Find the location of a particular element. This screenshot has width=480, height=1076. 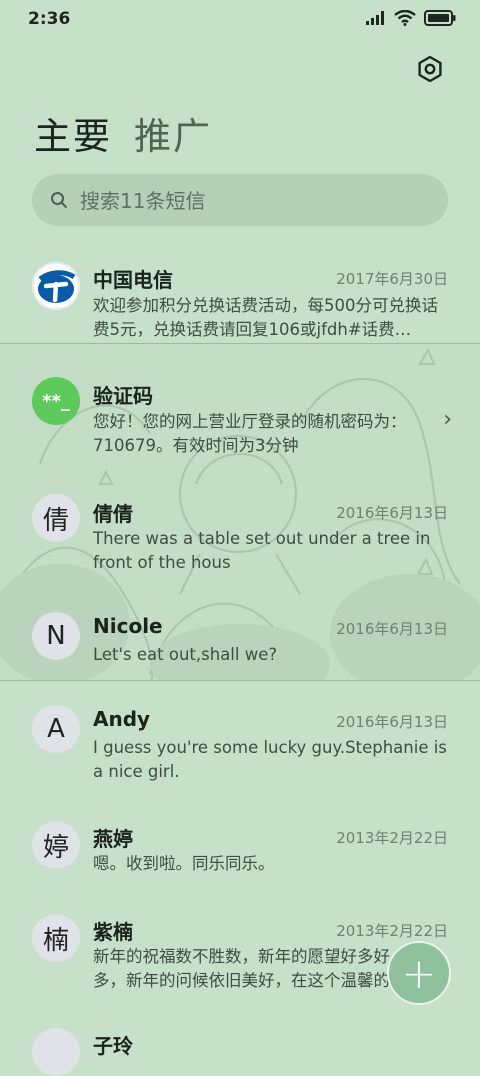

sender-name: 验证码 is located at coordinates (123, 396).